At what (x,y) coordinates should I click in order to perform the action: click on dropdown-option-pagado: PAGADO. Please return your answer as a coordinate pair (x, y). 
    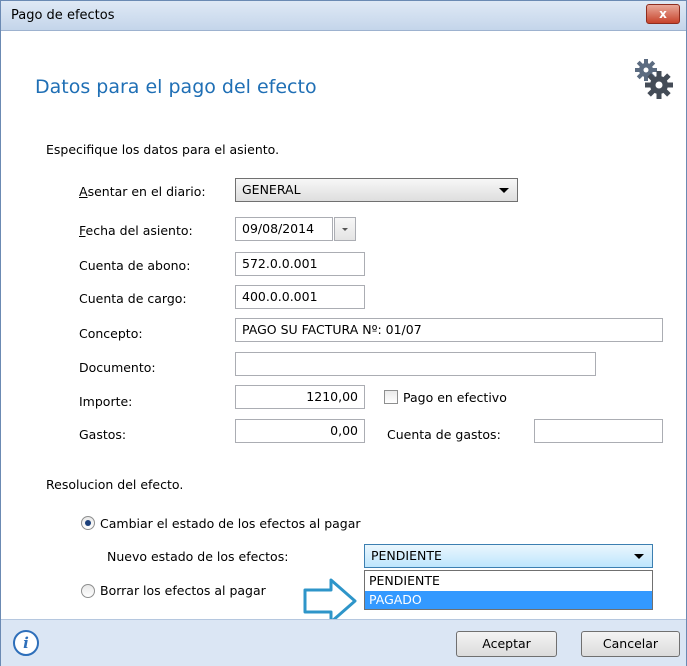
    Looking at the image, I should click on (508, 600).